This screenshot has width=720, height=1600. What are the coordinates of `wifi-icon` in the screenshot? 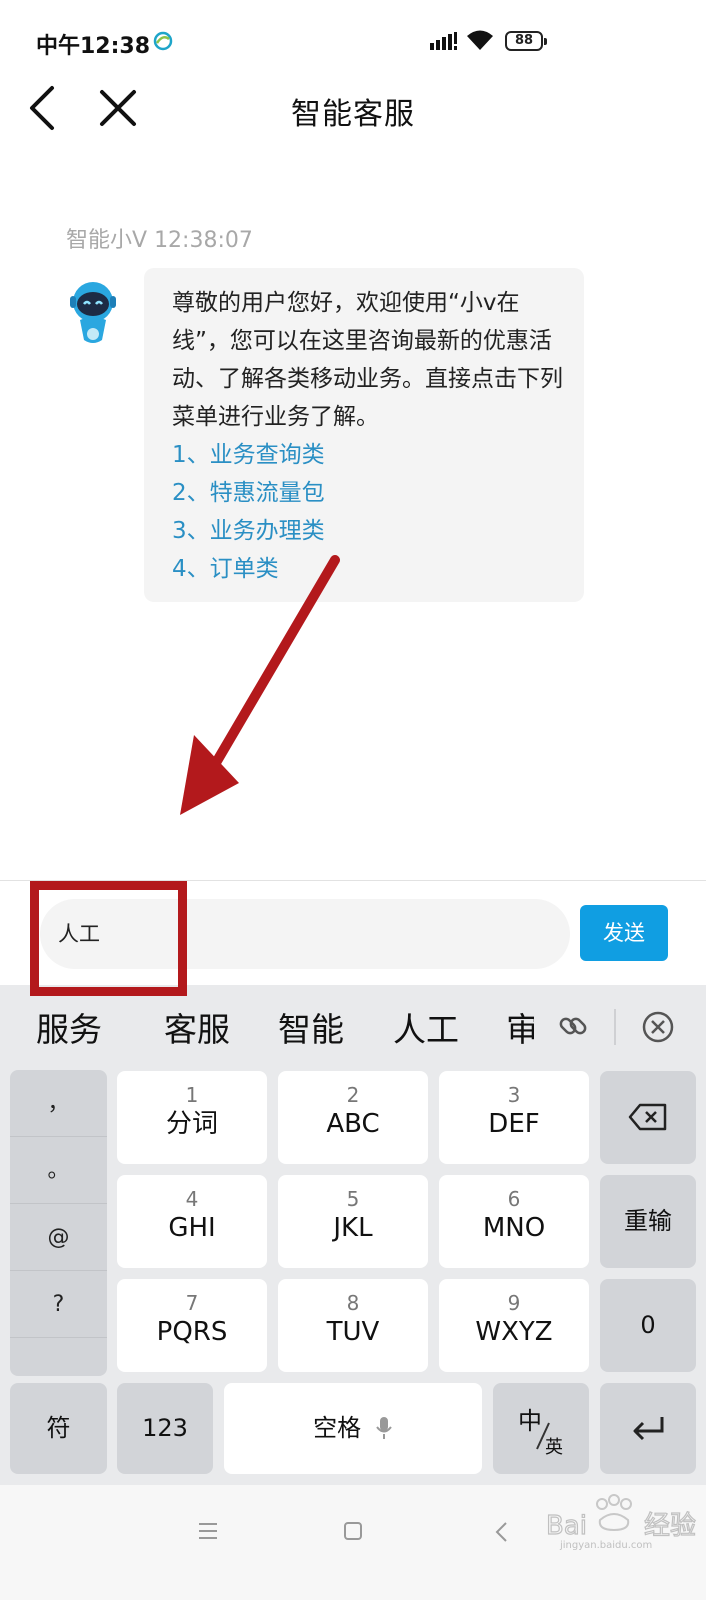 It's located at (480, 40).